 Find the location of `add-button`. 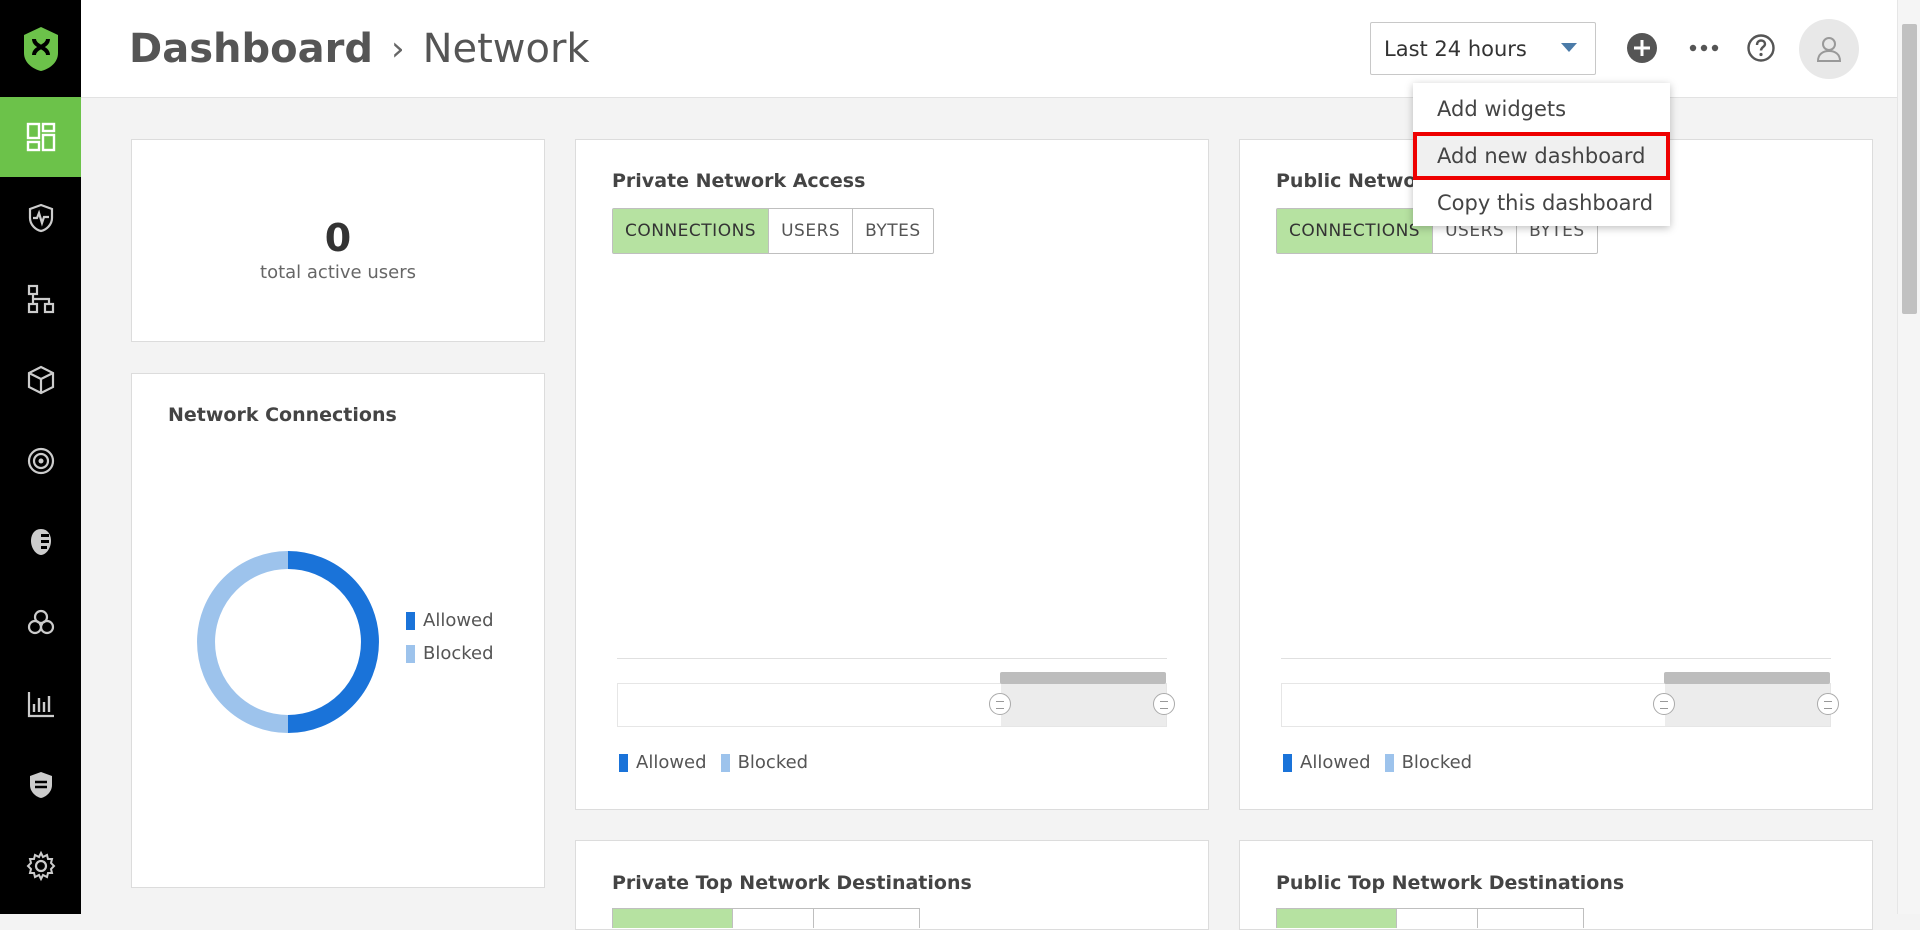

add-button is located at coordinates (1642, 48).